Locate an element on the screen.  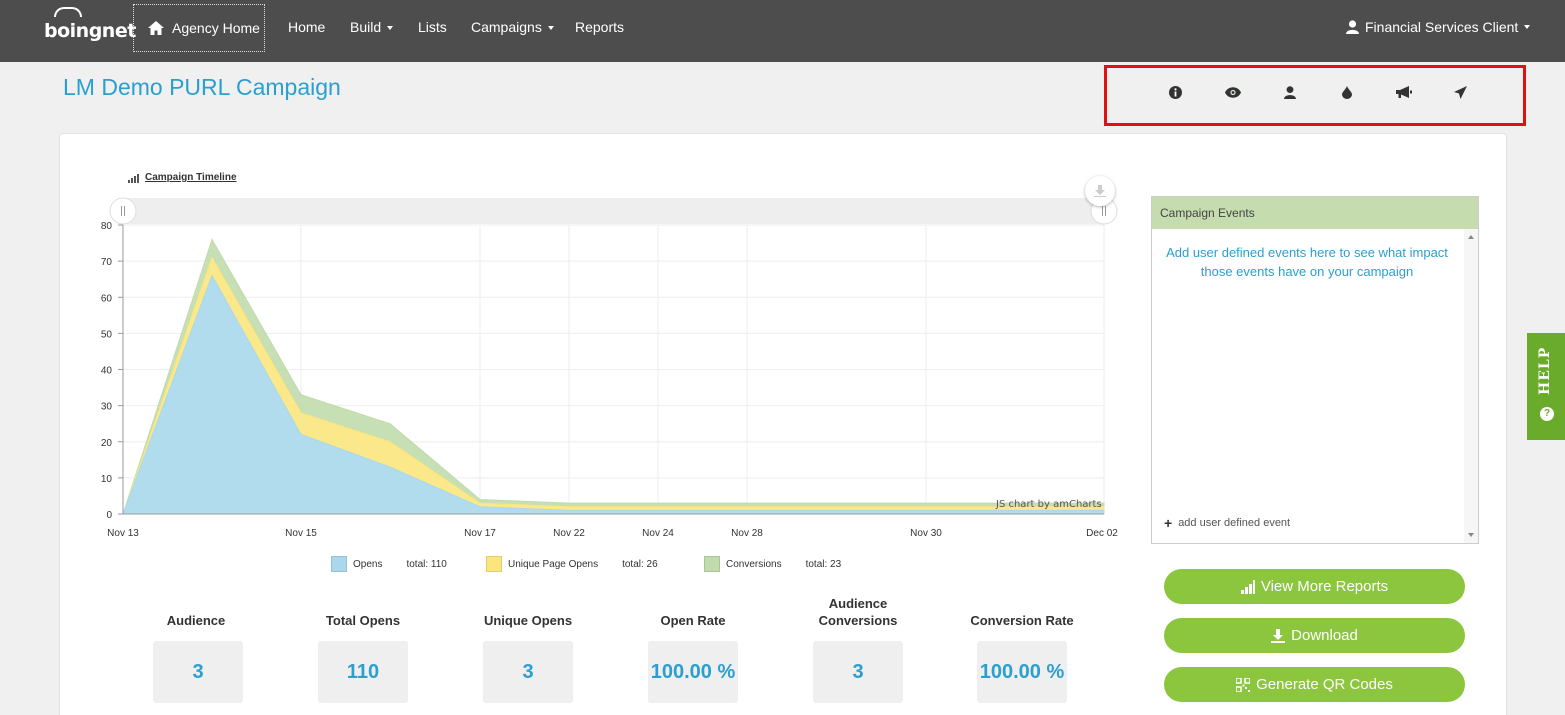
legend-total: total: 110 is located at coordinates (426, 564).